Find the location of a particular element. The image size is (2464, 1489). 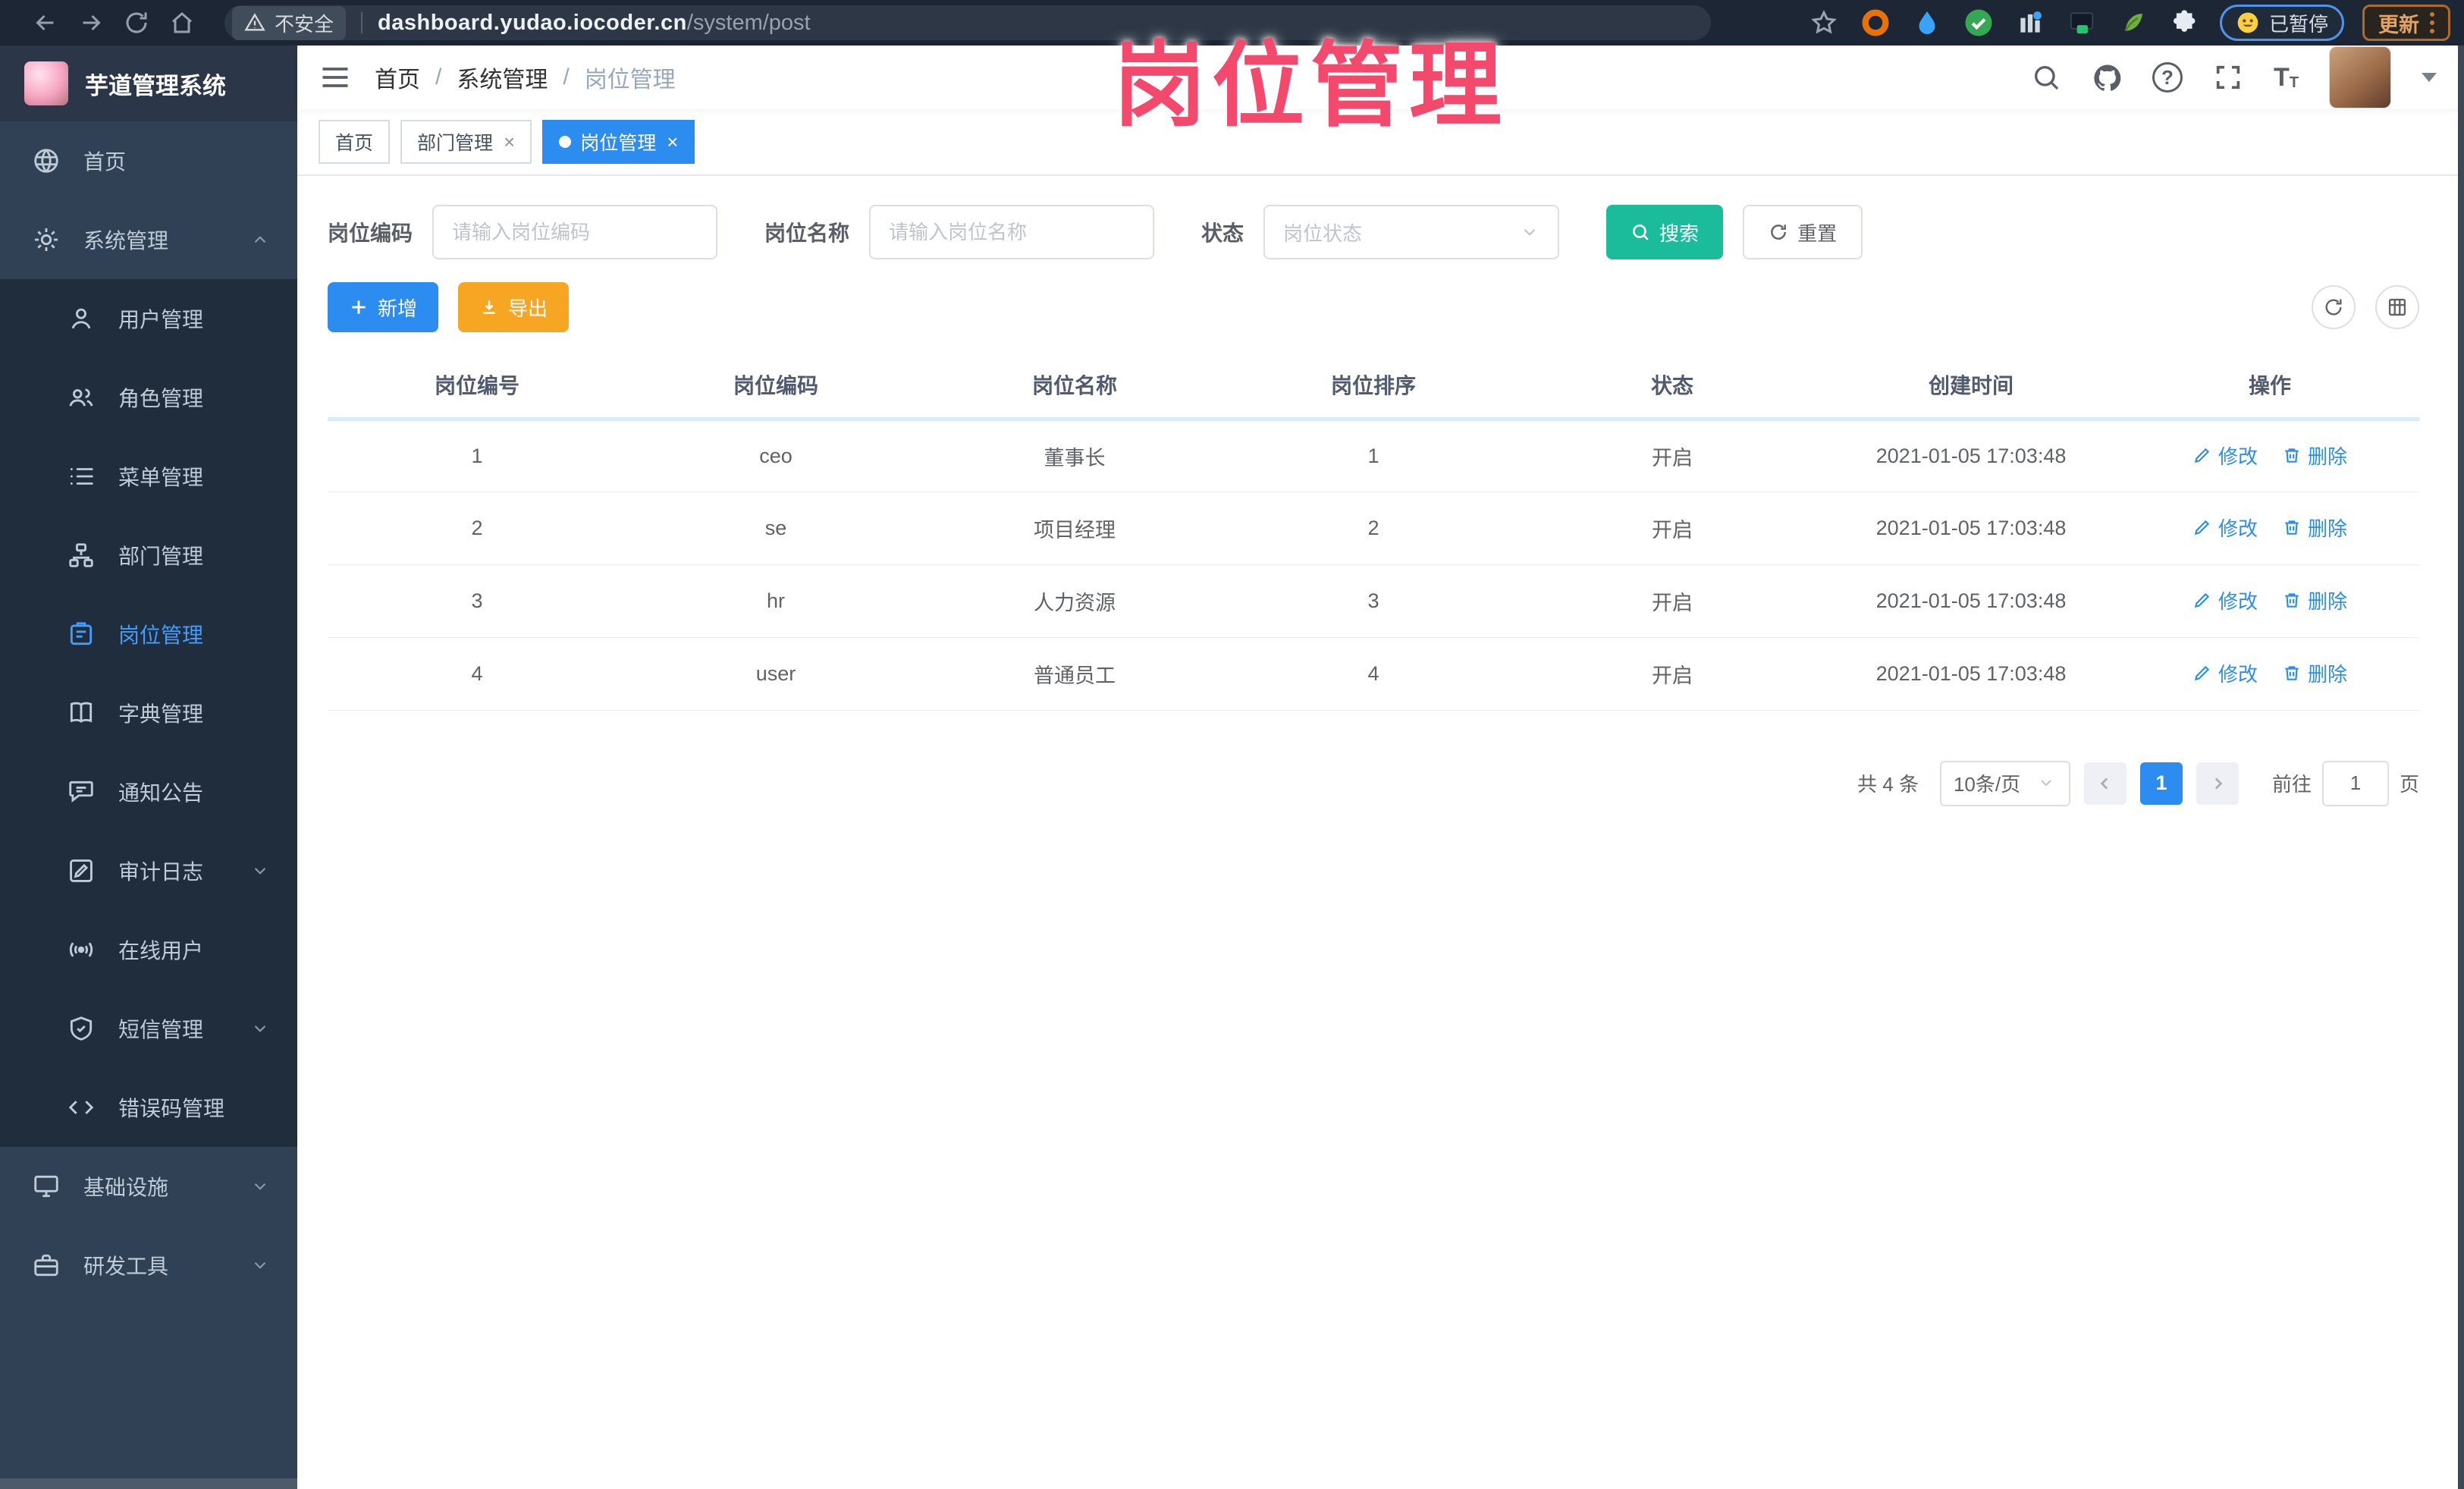

annotation-overlay-title: 岗位管理 is located at coordinates (1310, 85).